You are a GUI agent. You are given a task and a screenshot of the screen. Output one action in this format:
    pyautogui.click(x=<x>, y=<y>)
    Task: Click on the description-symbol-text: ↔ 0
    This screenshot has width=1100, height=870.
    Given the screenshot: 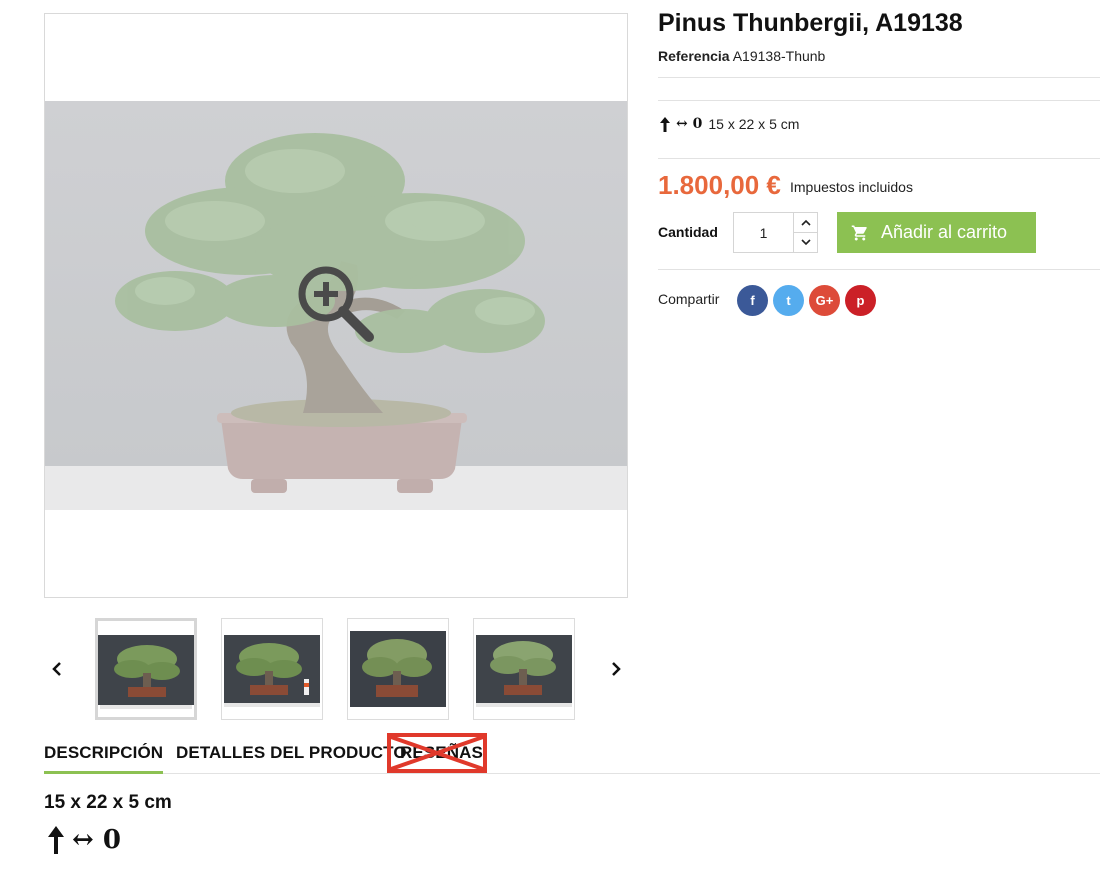 What is the action you would take?
    pyautogui.click(x=96, y=840)
    